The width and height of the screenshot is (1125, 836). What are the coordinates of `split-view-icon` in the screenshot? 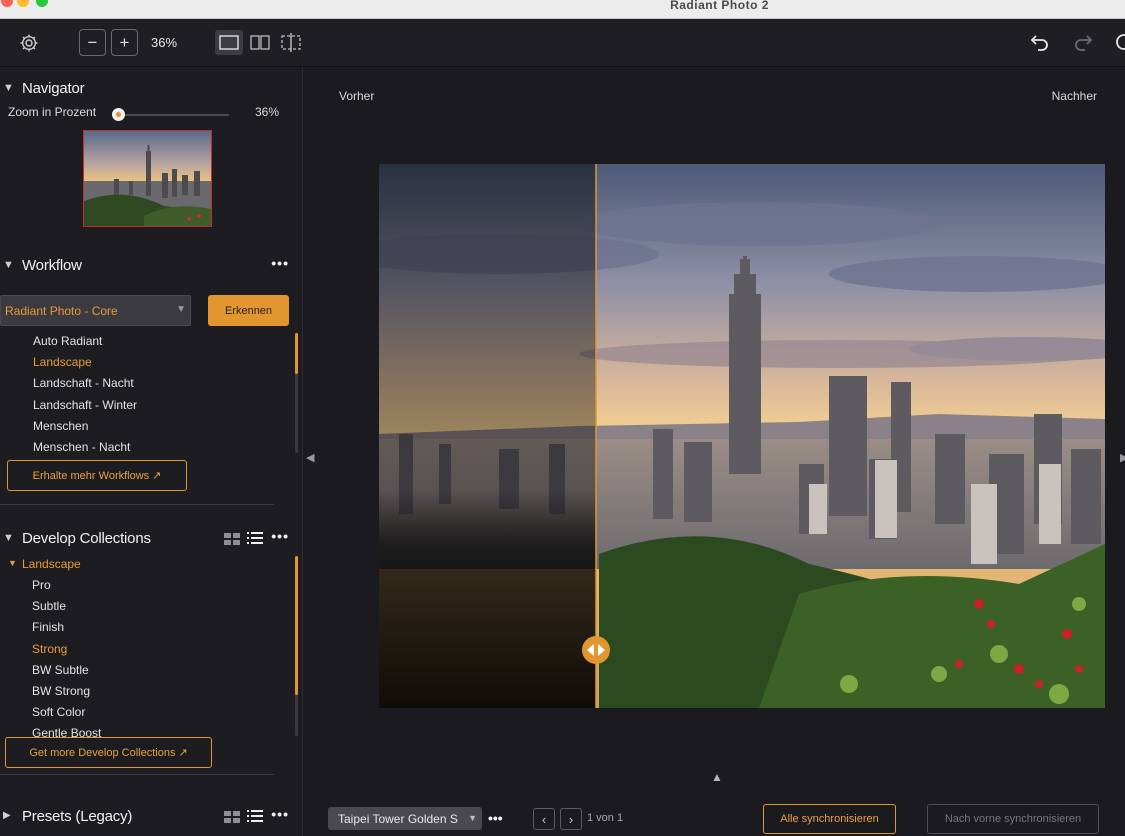 It's located at (291, 42).